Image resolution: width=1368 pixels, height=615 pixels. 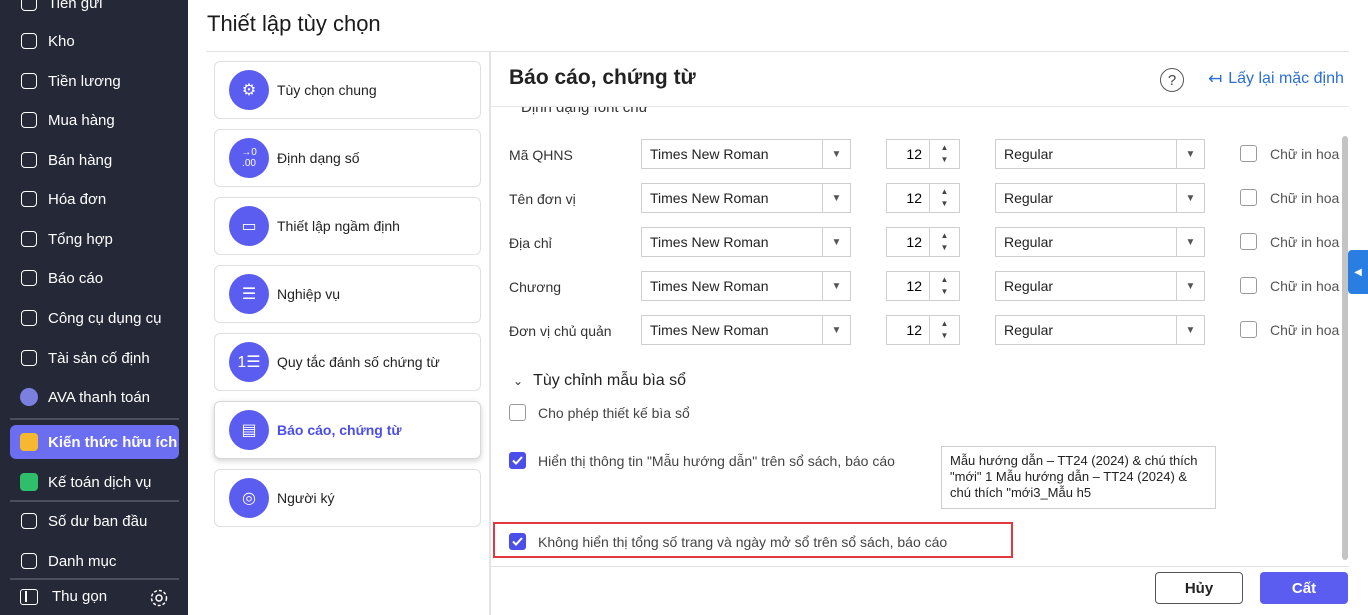 What do you see at coordinates (84, 81) in the screenshot?
I see `sidebar-item-label: Tiền lương` at bounding box center [84, 81].